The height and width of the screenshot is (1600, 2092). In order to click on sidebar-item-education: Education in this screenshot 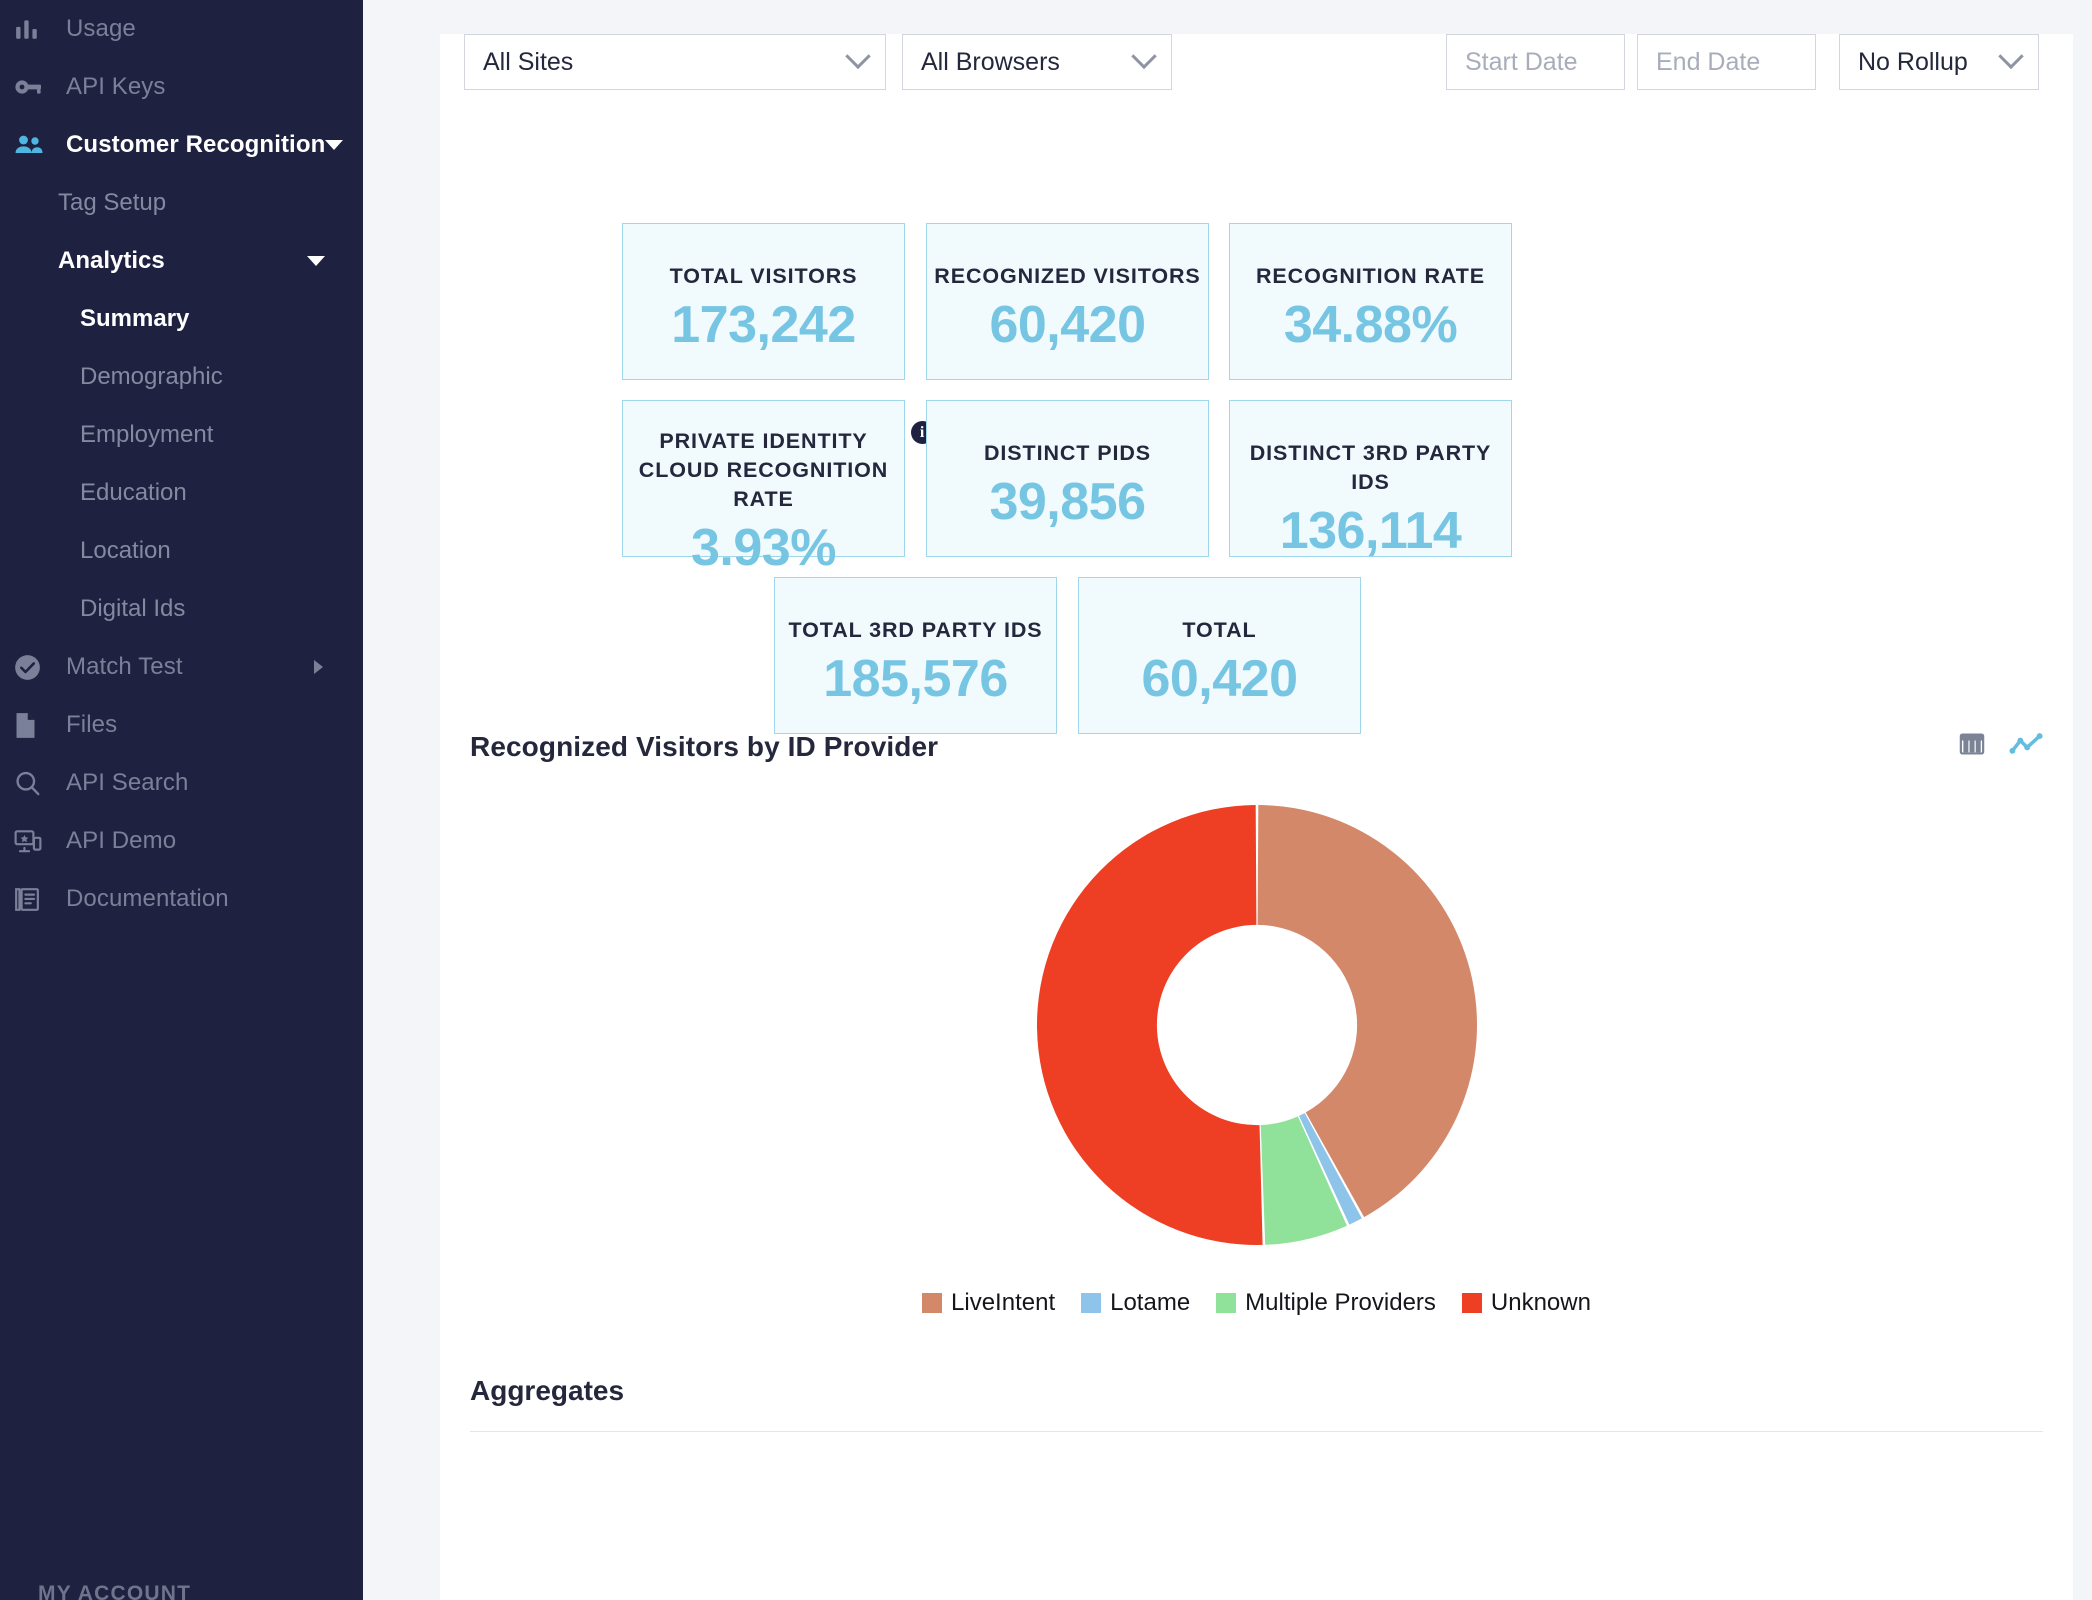, I will do `click(181, 493)`.